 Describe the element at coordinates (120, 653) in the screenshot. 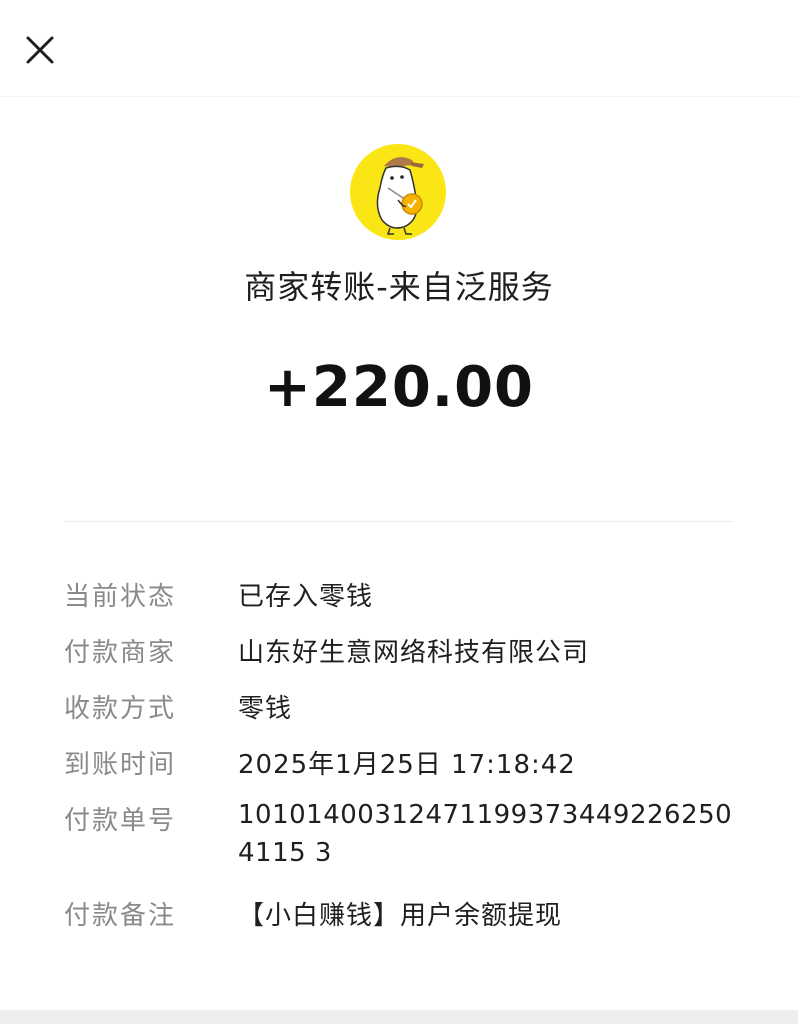

I see `payer-label: 付款商家` at that location.